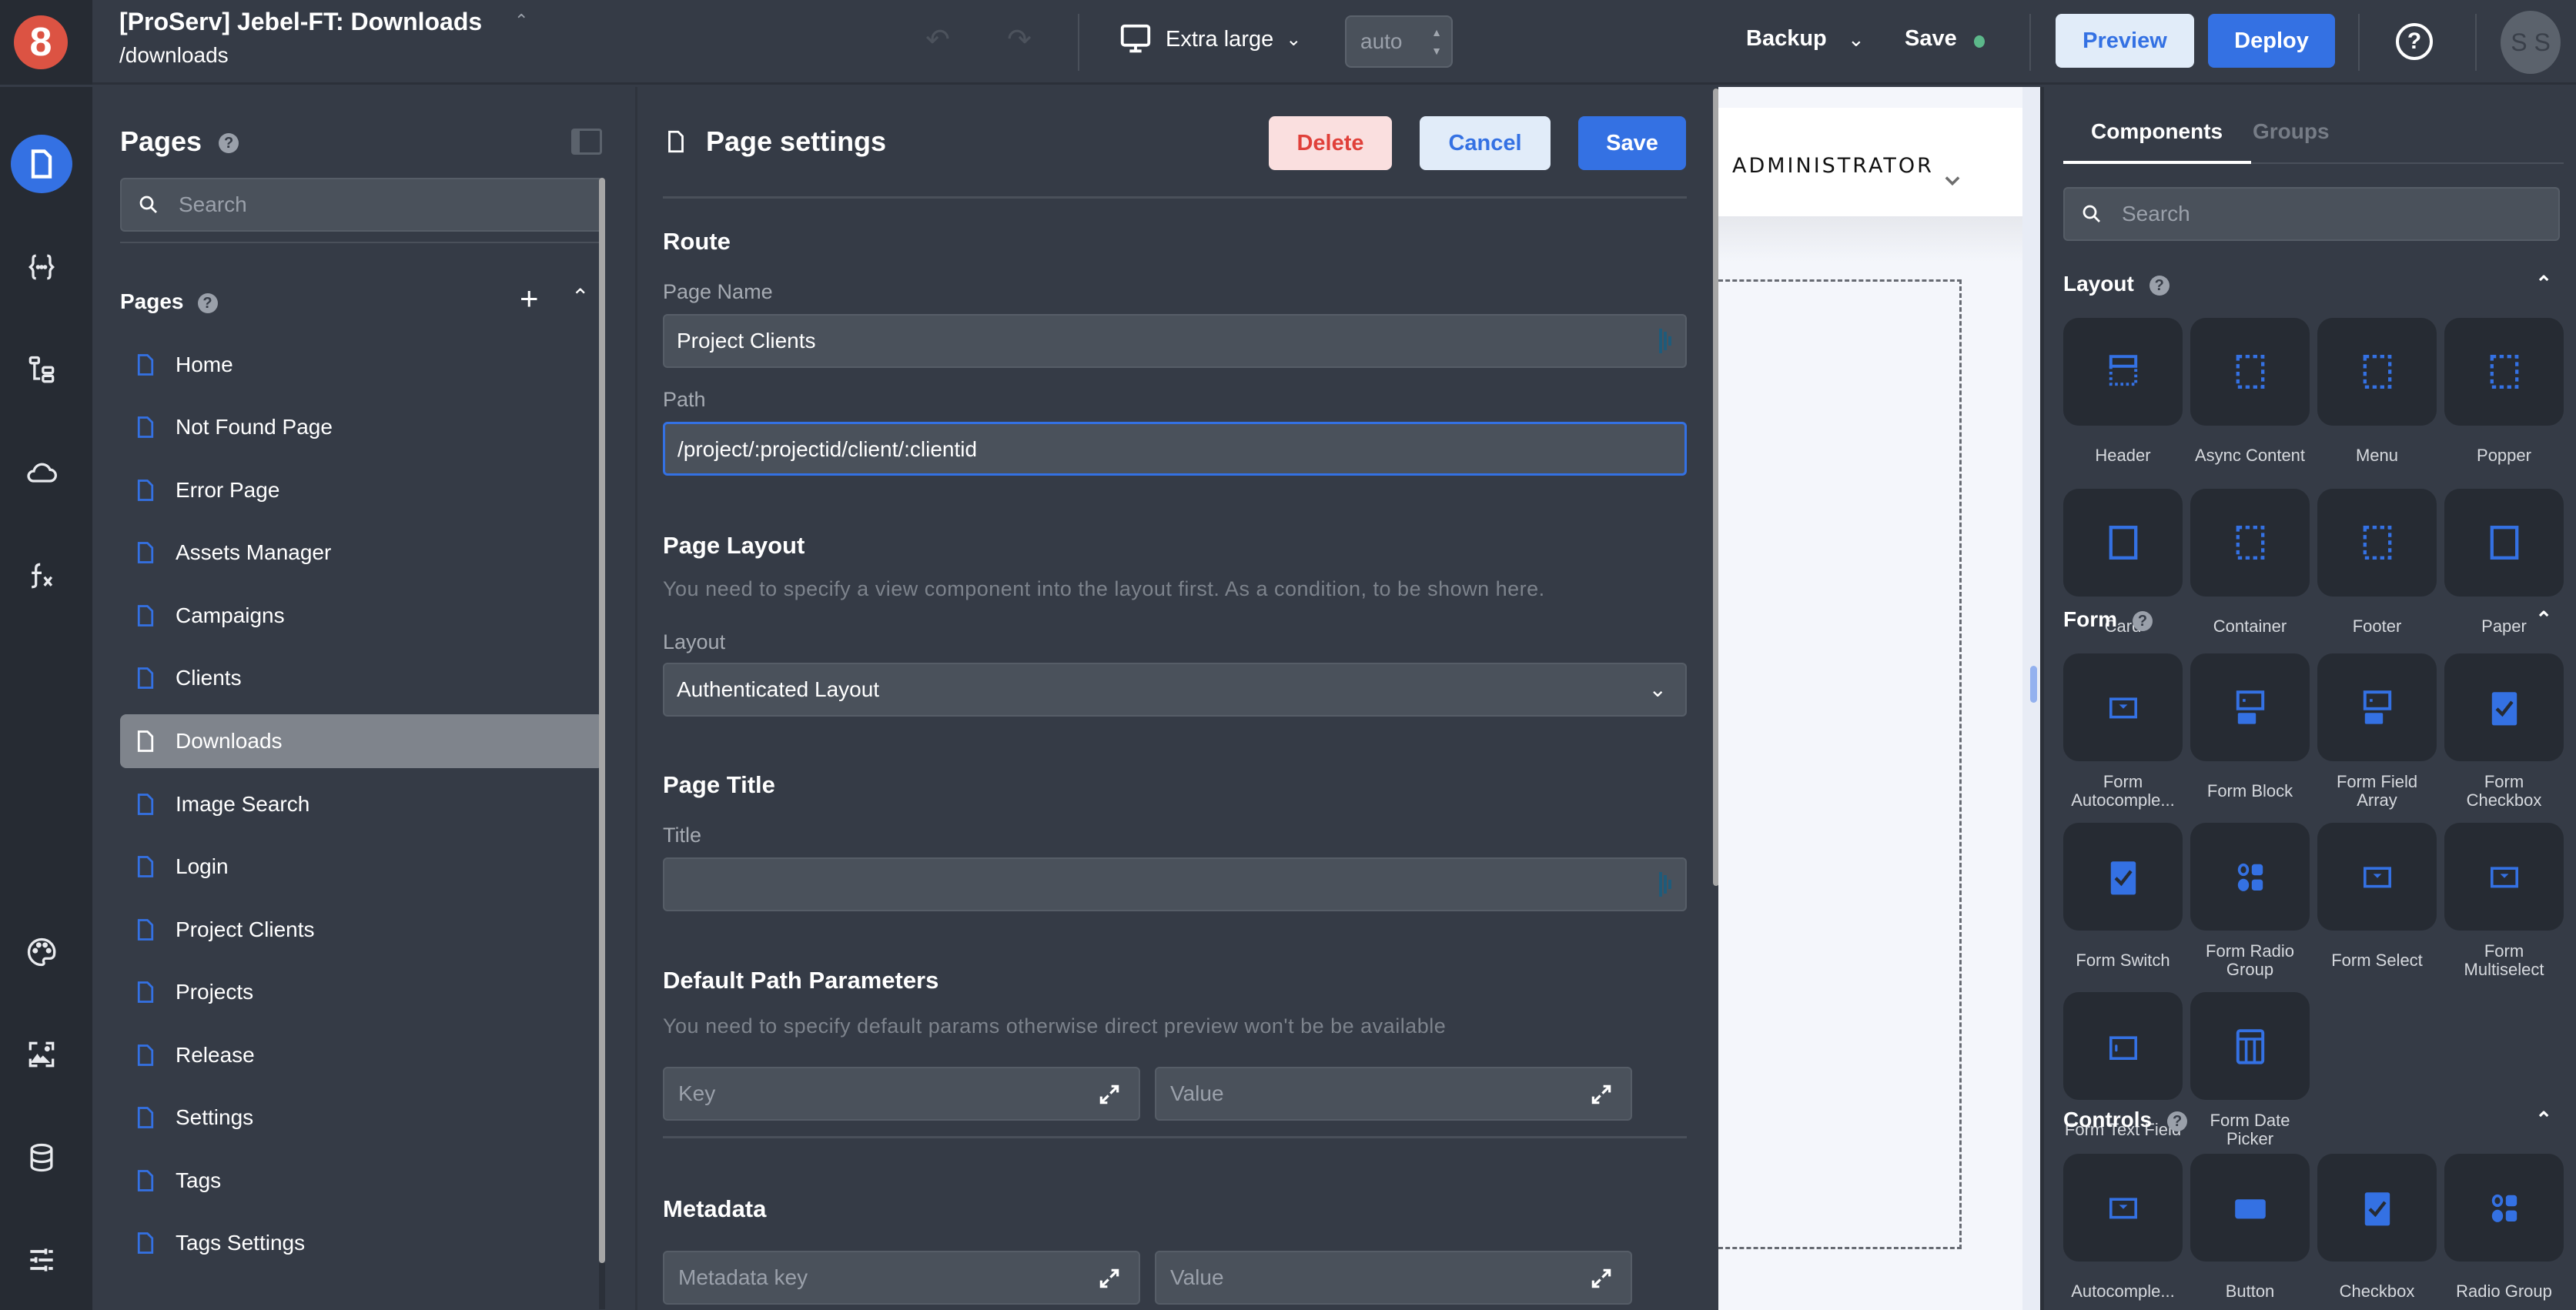  What do you see at coordinates (362, 741) in the screenshot?
I see `page-list-item: Downloads` at bounding box center [362, 741].